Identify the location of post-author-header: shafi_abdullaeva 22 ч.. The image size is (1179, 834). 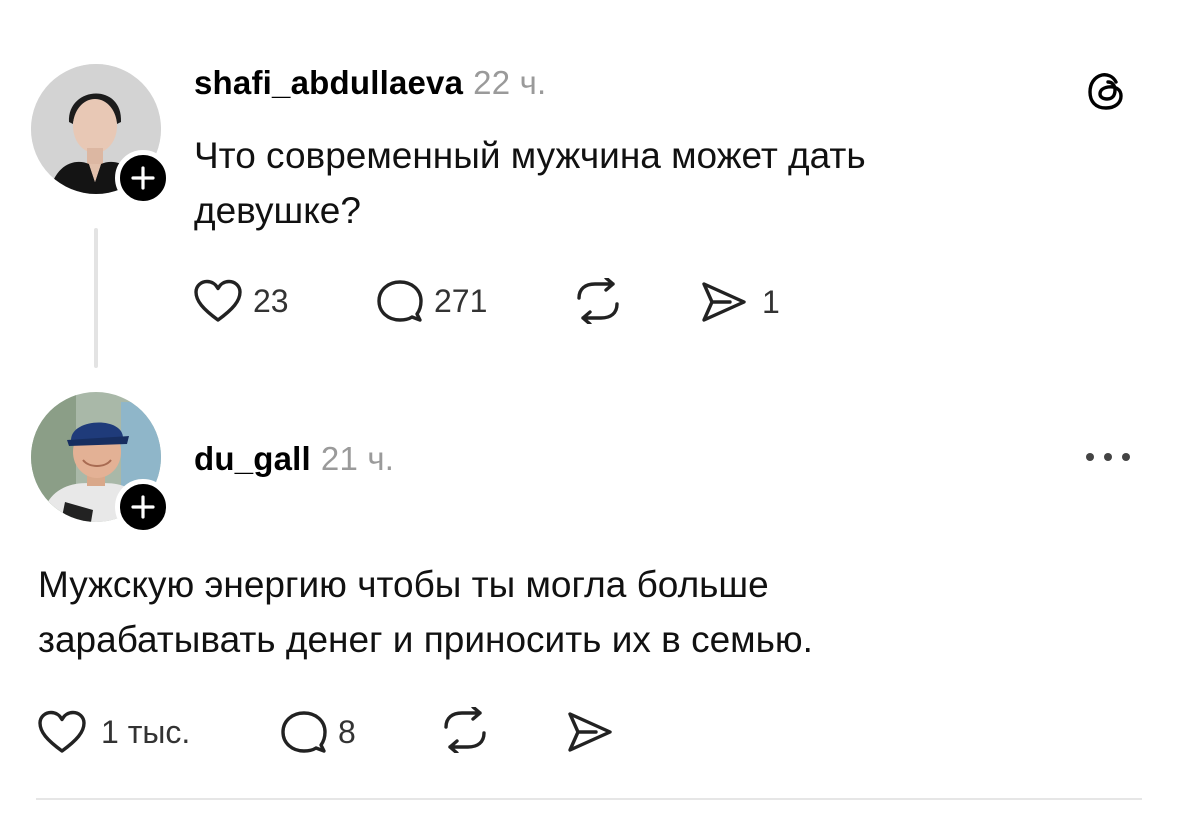
(370, 83).